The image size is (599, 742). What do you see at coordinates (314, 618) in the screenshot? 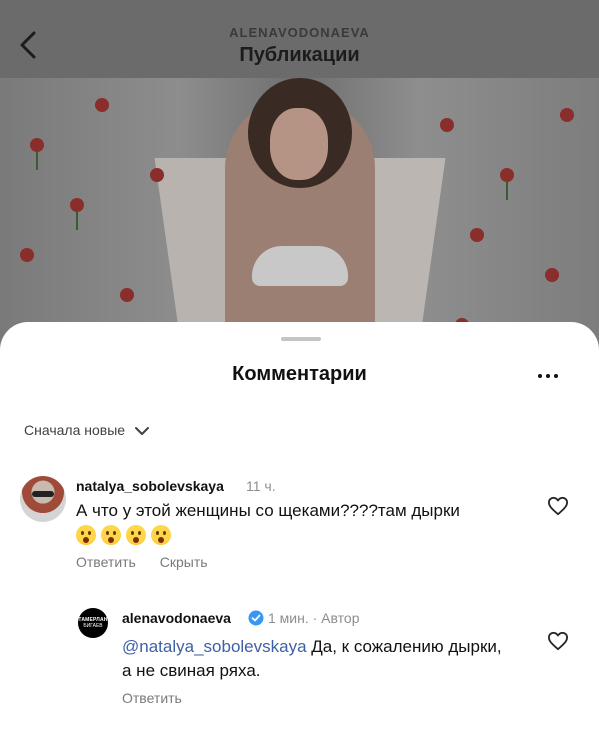
I see `comment-meta: 1 мин. · Автор` at bounding box center [314, 618].